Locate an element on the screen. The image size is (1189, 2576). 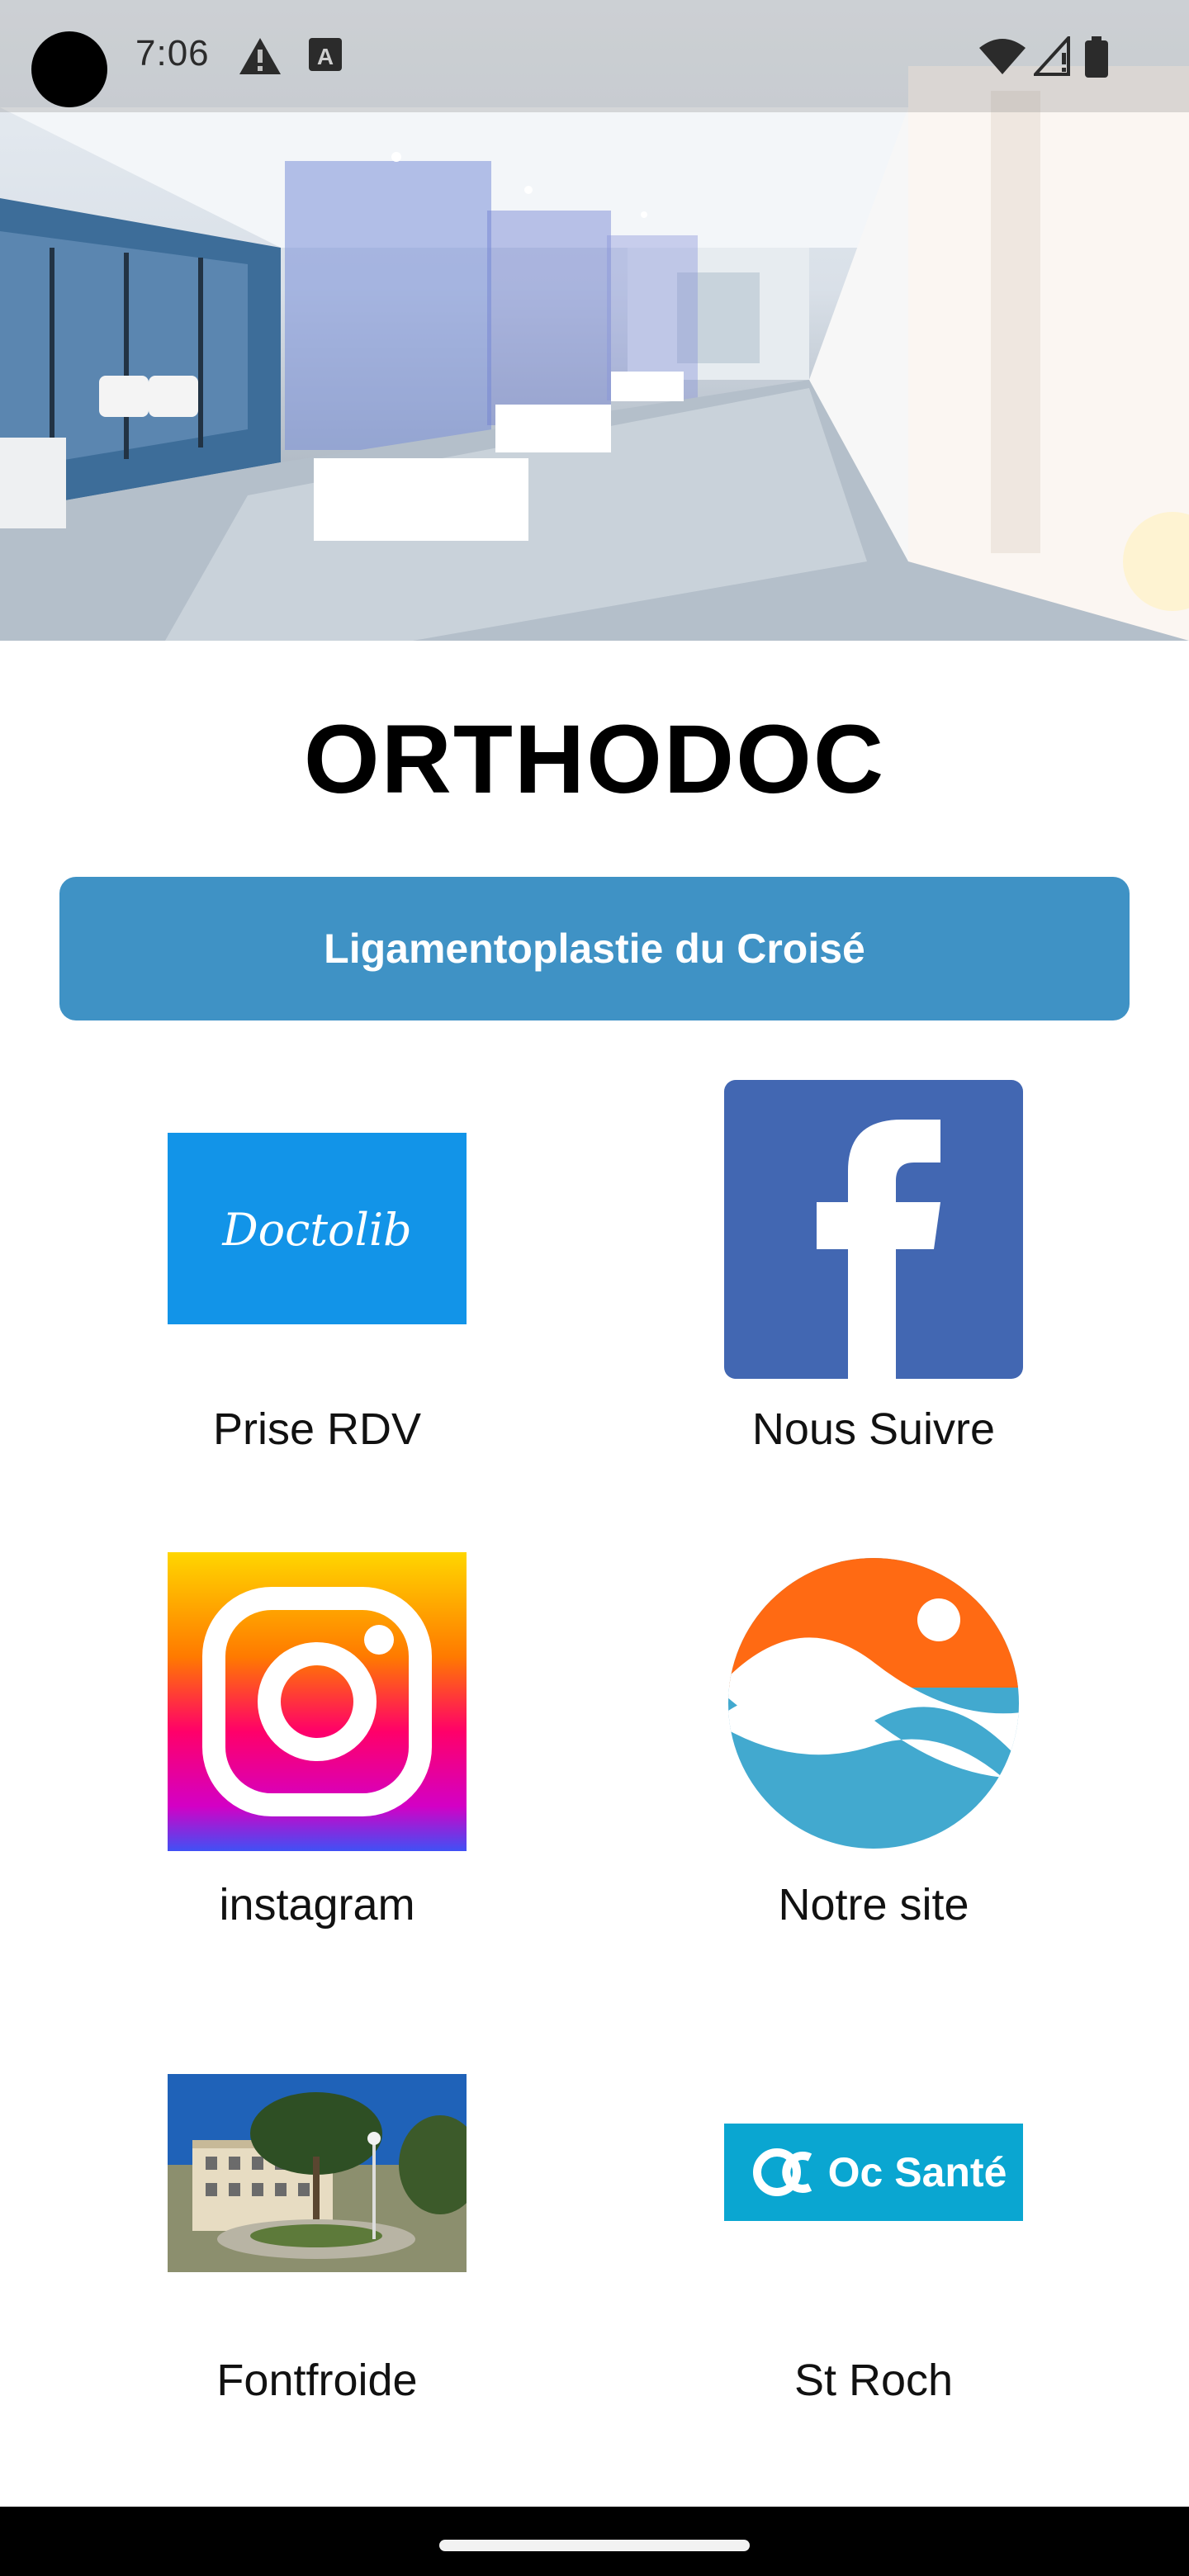
cell-signal-icon is located at coordinates (1052, 56).